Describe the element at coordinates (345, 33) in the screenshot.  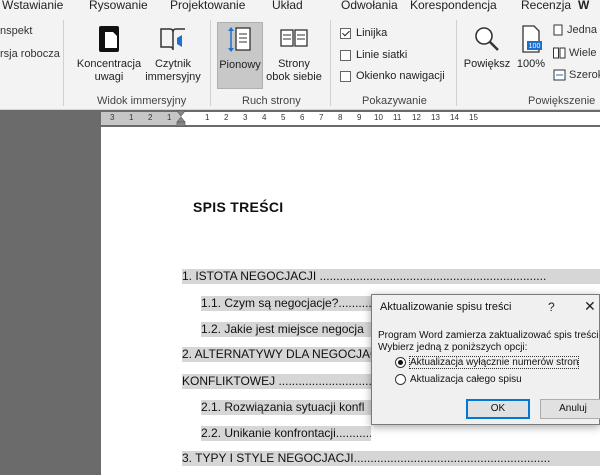
I see `ruler-checkbox-box` at that location.